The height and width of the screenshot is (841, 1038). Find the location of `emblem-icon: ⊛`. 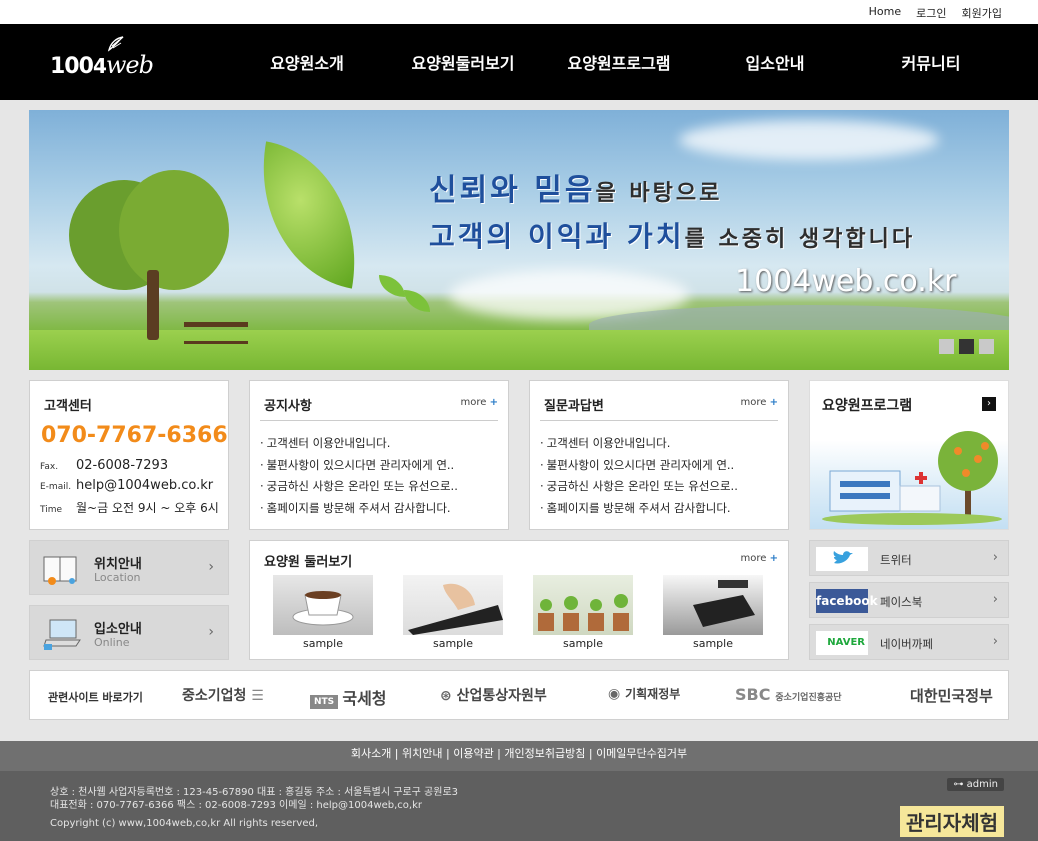

emblem-icon: ⊛ is located at coordinates (446, 696).